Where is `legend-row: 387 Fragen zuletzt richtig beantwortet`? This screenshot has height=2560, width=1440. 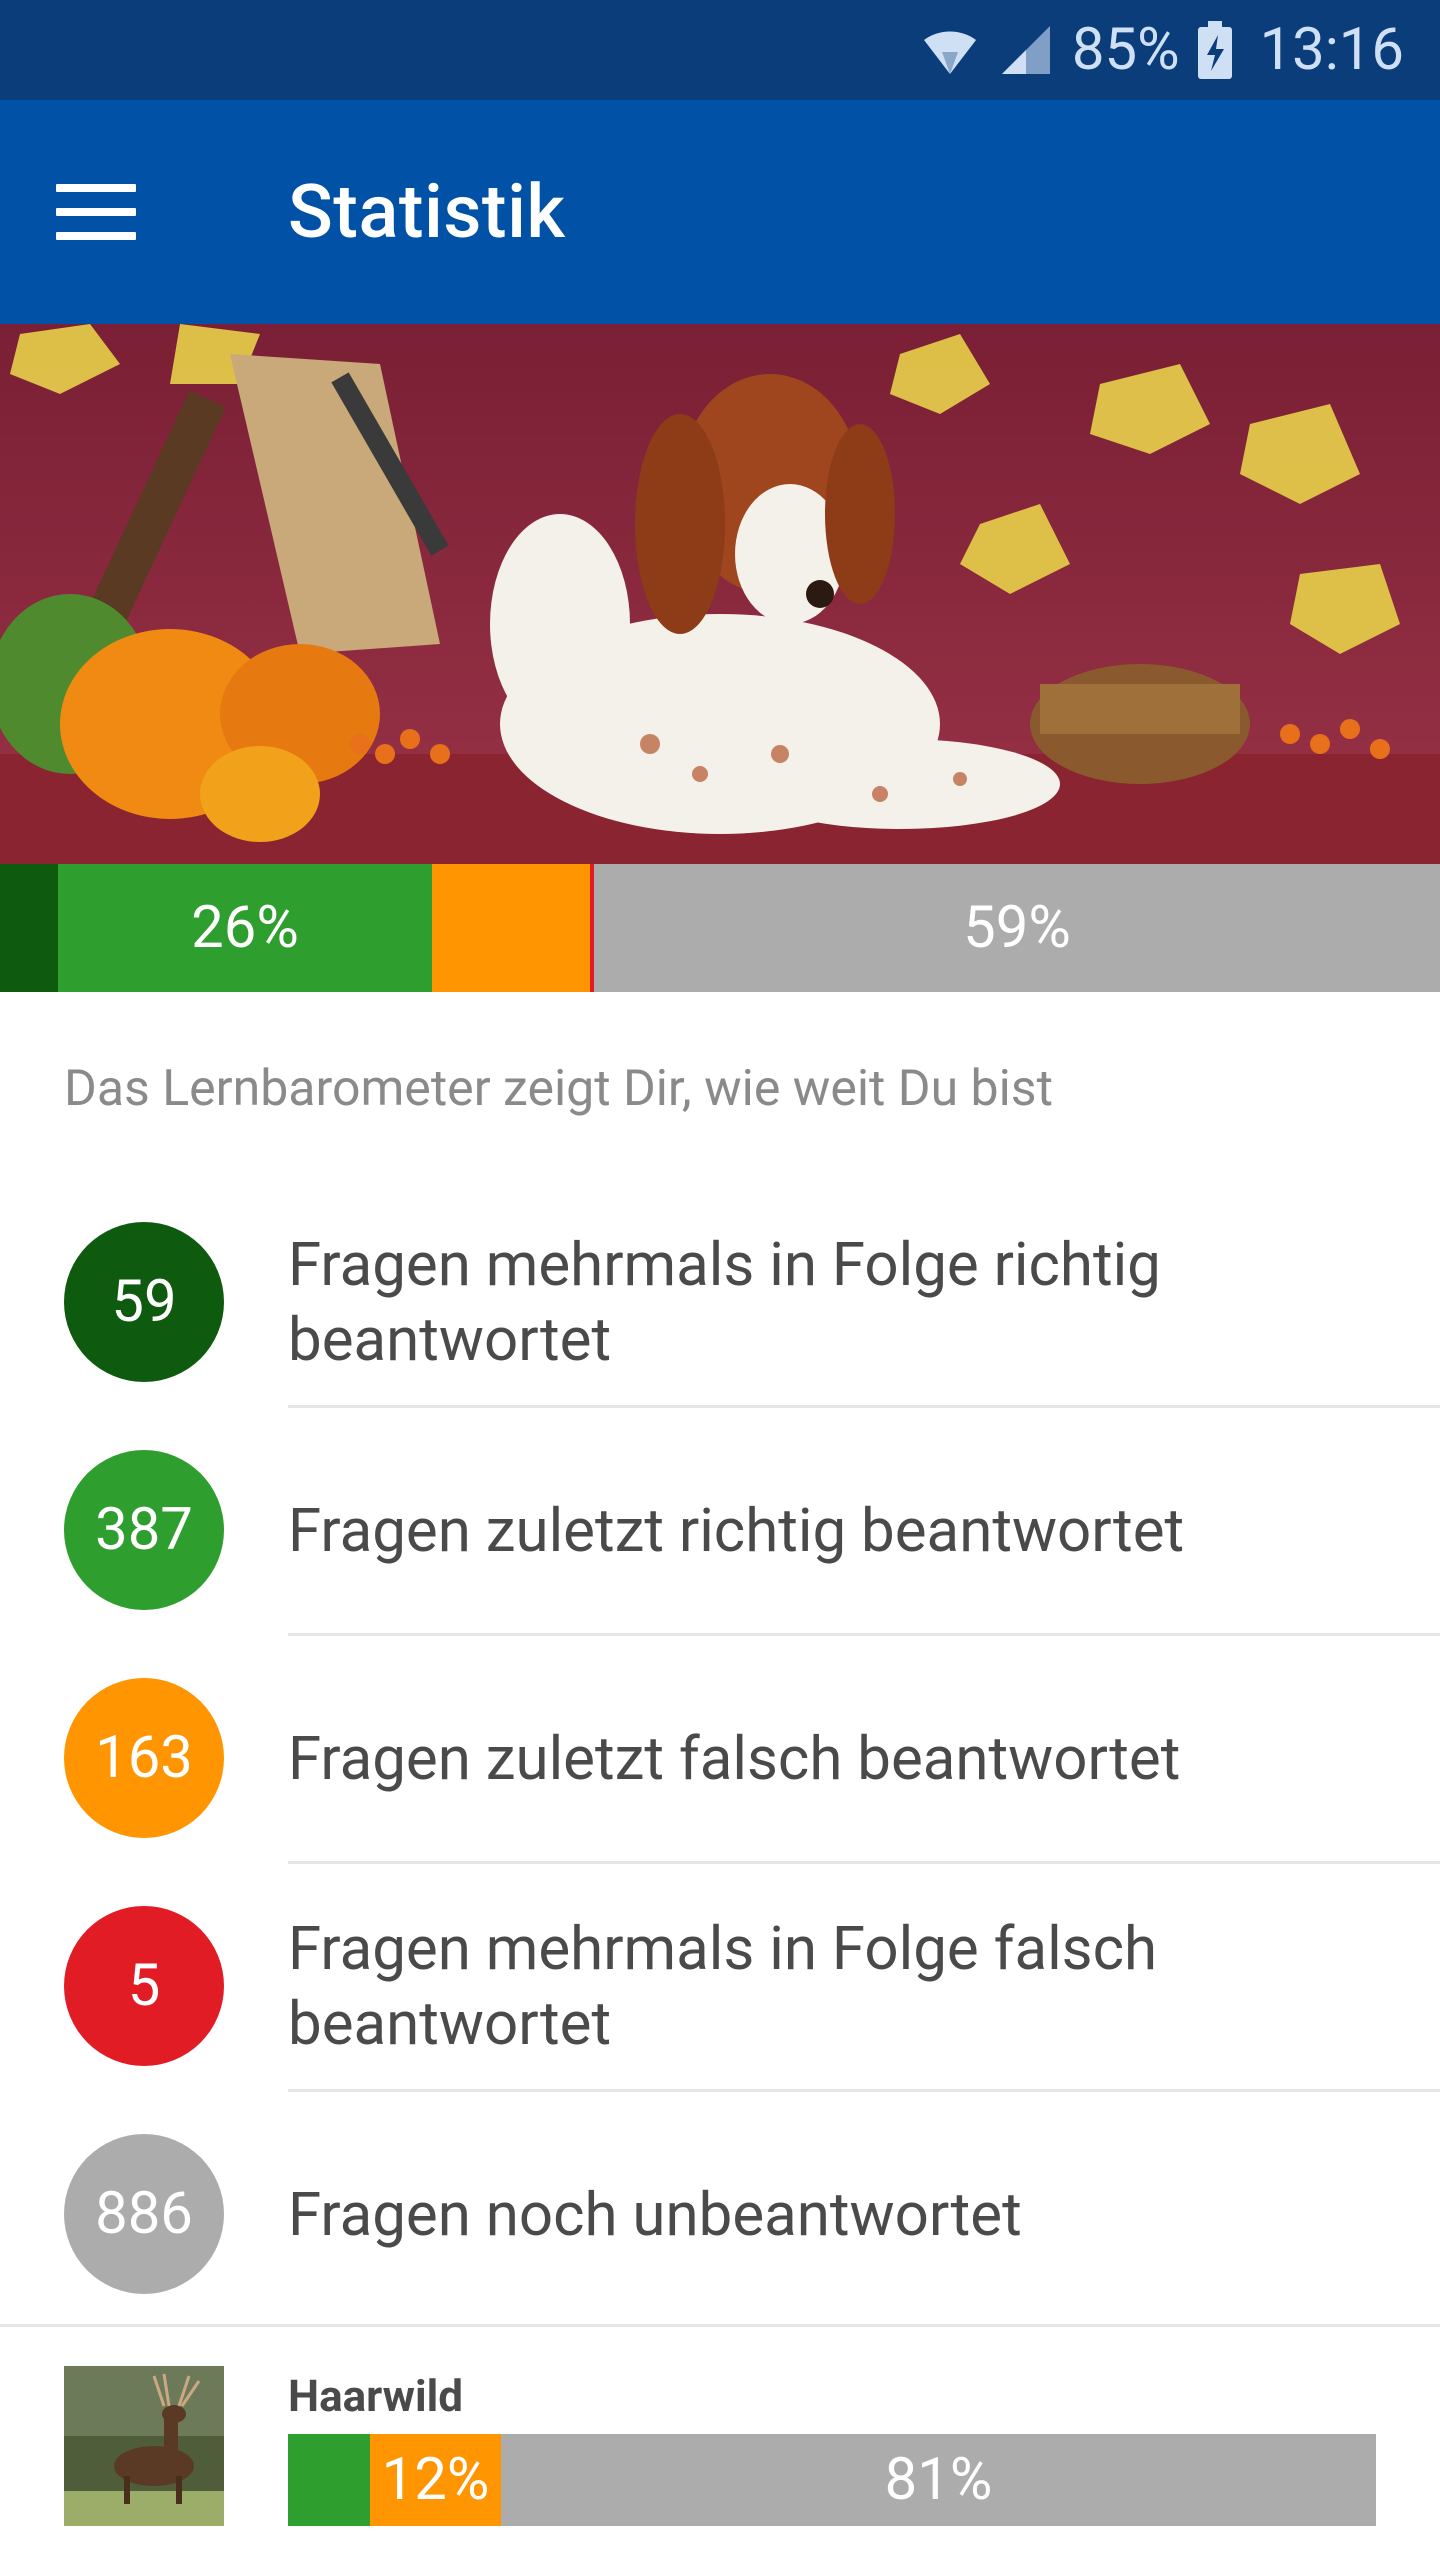 legend-row: 387 Fragen zuletzt richtig beantwortet is located at coordinates (720, 1542).